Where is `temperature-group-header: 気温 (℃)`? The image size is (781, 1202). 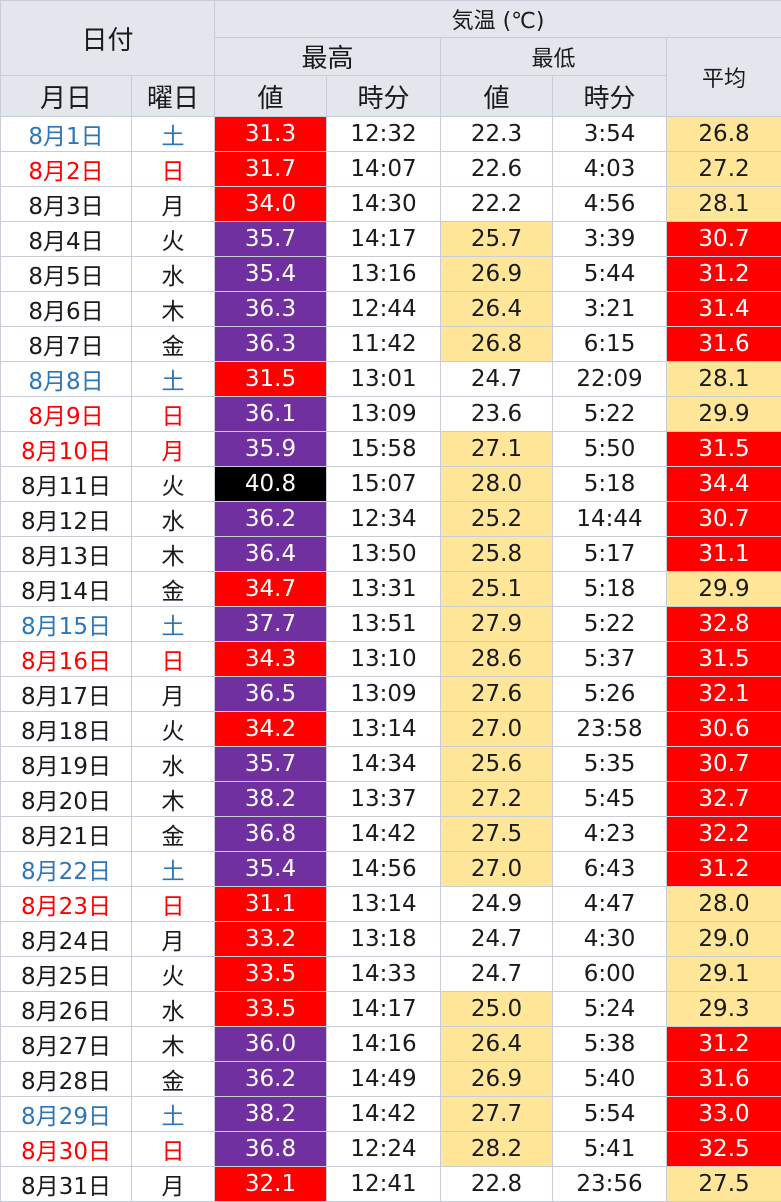 temperature-group-header: 気温 (℃) is located at coordinates (498, 19).